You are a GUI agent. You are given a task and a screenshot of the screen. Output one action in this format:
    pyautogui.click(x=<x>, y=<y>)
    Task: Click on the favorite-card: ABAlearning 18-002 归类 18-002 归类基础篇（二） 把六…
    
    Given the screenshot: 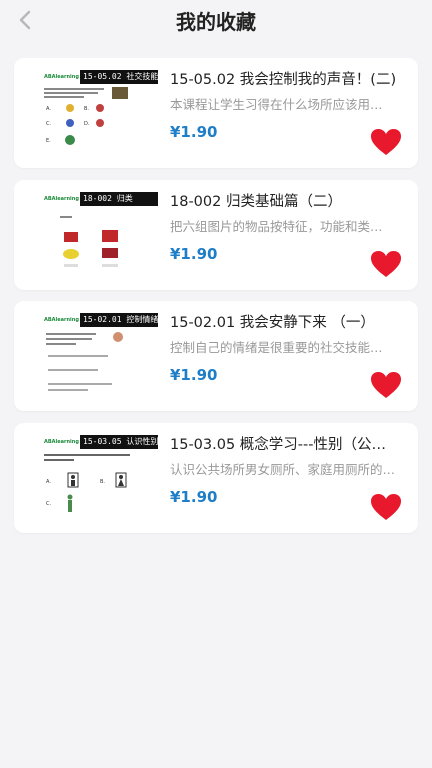 What is the action you would take?
    pyautogui.click(x=216, y=234)
    